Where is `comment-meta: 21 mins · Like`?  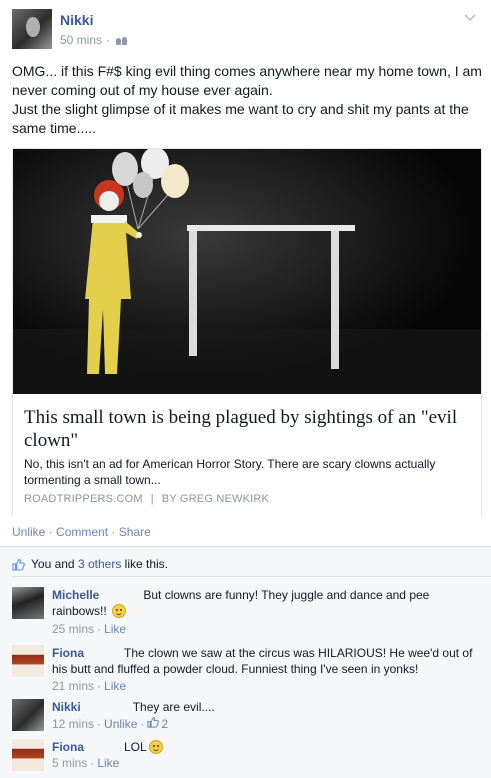
comment-meta: 21 mins · Like is located at coordinates (89, 686).